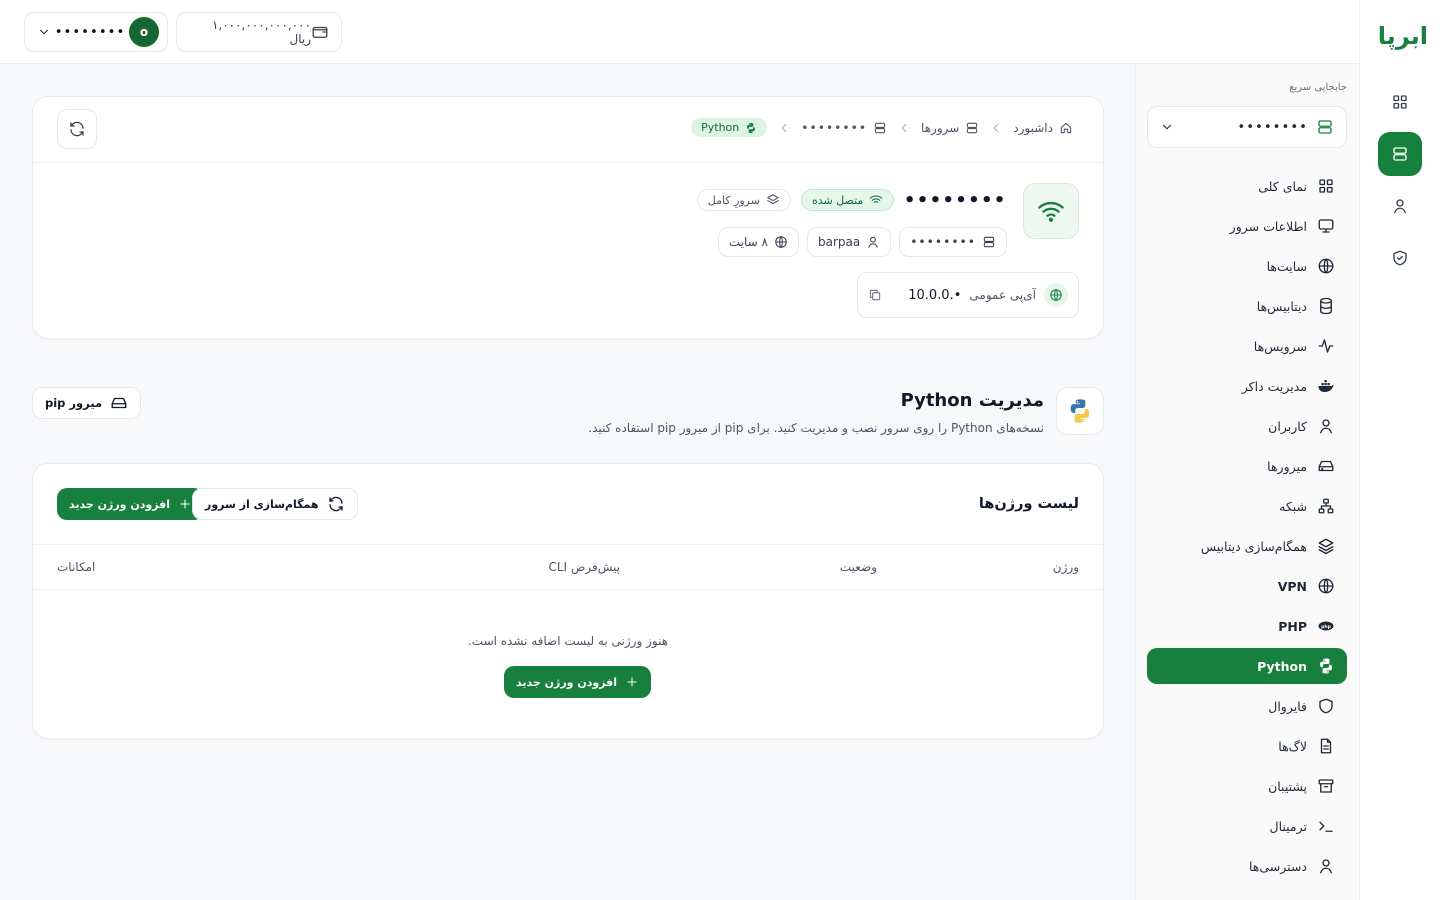 This screenshot has width=1440, height=900. I want to click on sync-from-server-button: همگام‌سازی از سرور, so click(275, 504).